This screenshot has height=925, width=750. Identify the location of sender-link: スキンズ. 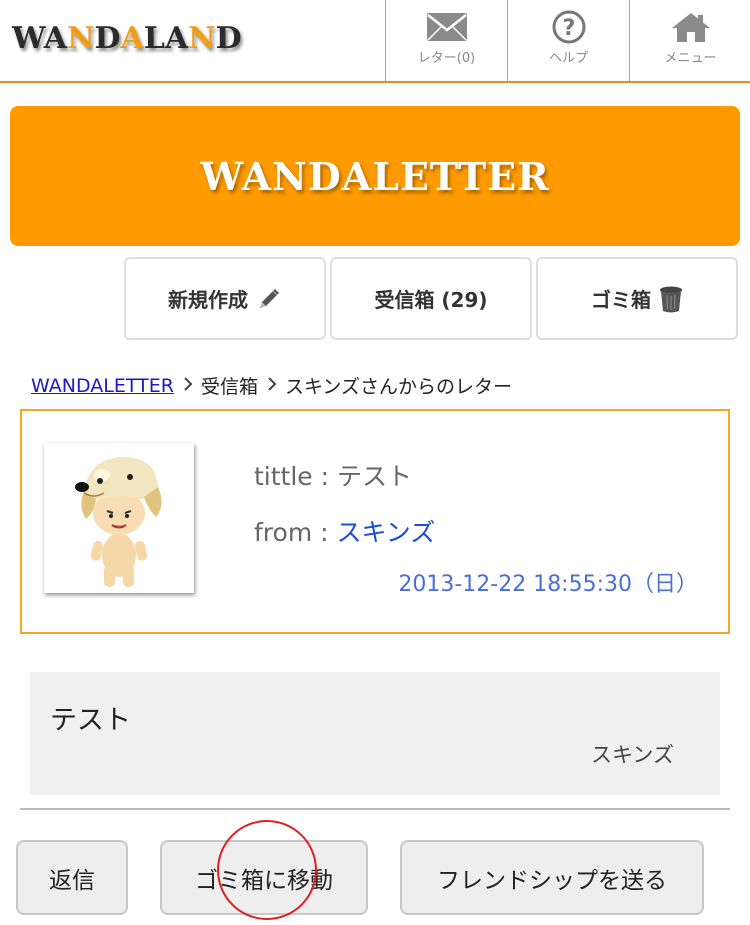
(386, 532).